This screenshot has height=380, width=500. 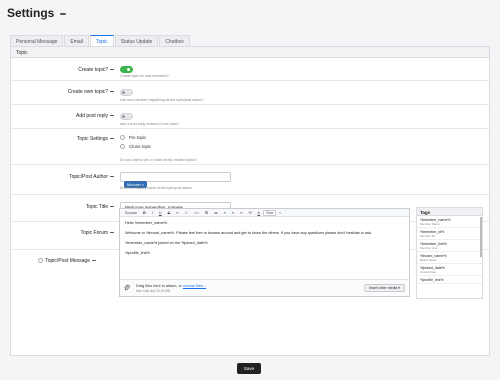 I want to click on create-own-topic-label: Create own topic?, so click(x=91, y=92).